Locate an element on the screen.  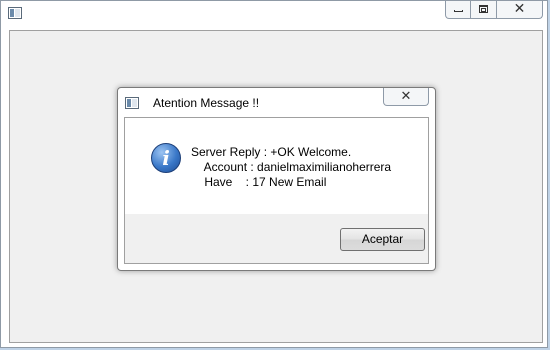
maximize-button is located at coordinates (484, 10).